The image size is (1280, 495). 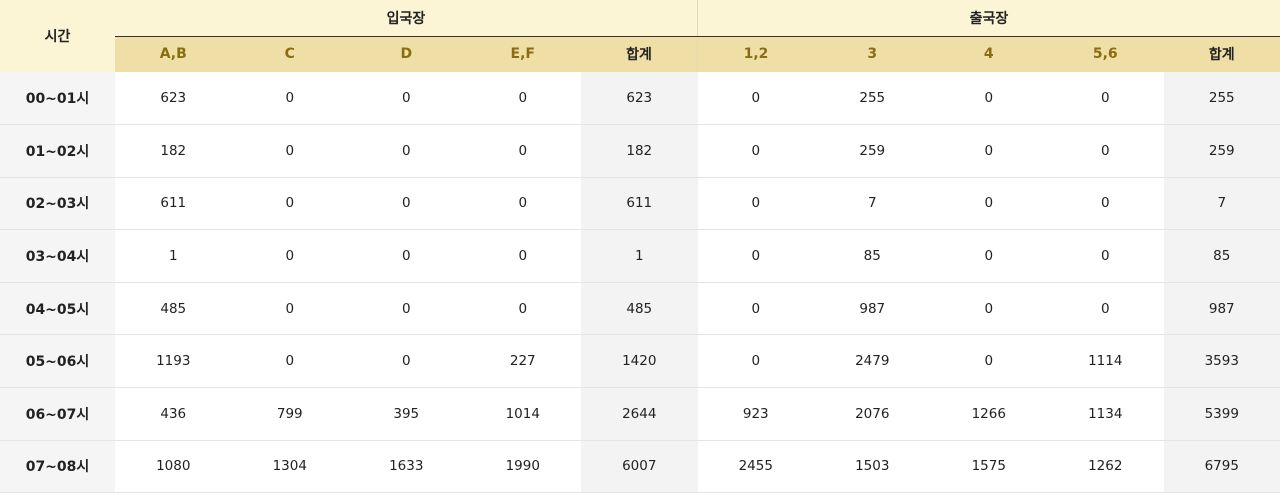 What do you see at coordinates (57, 309) in the screenshot?
I see `time-cell: 04~05시` at bounding box center [57, 309].